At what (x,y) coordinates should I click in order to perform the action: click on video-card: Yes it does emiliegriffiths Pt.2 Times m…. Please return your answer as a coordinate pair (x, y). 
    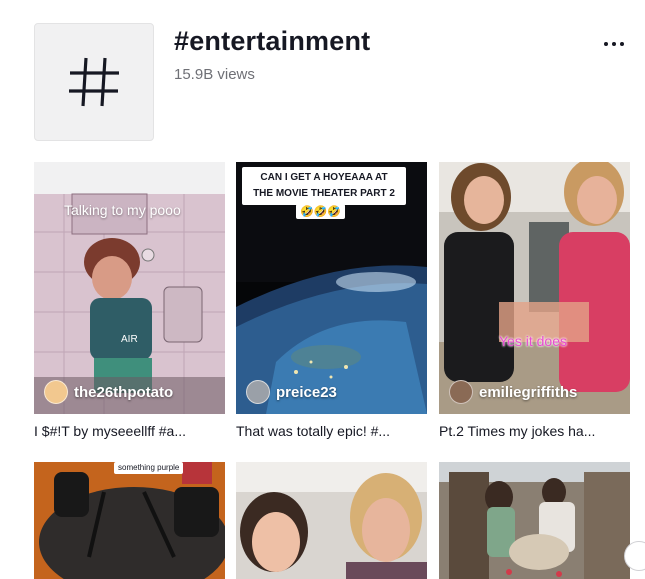
    Looking at the image, I should click on (534, 307).